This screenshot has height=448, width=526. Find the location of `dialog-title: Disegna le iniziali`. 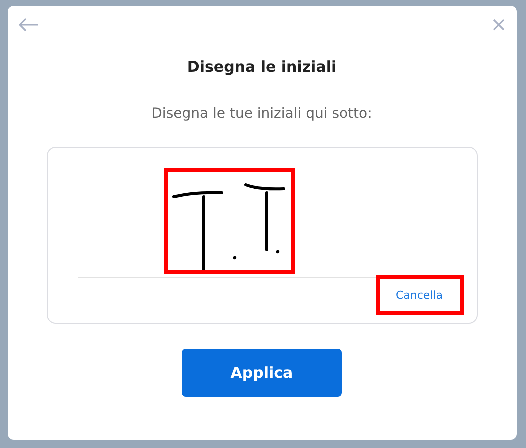

dialog-title: Disegna le iniziali is located at coordinates (262, 67).